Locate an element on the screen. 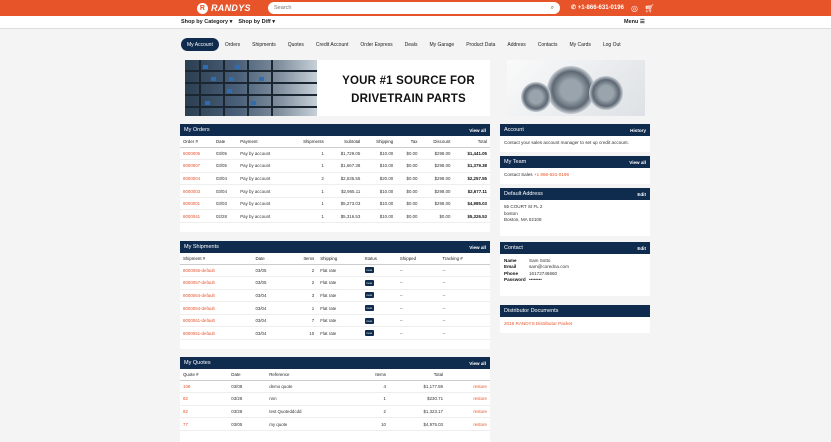 The height and width of the screenshot is (442, 831). nav-tab-my-account: My Account is located at coordinates (200, 44).